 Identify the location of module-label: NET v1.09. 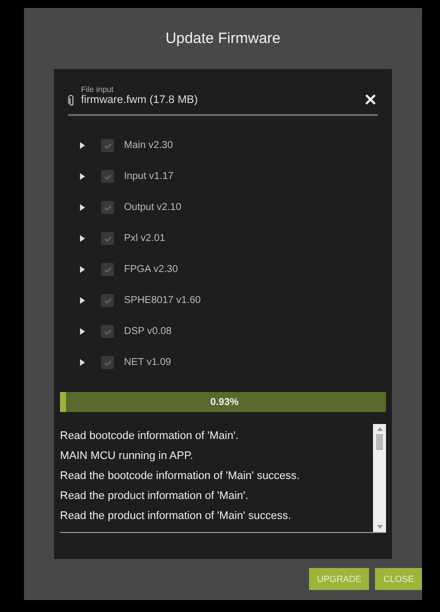
(148, 362).